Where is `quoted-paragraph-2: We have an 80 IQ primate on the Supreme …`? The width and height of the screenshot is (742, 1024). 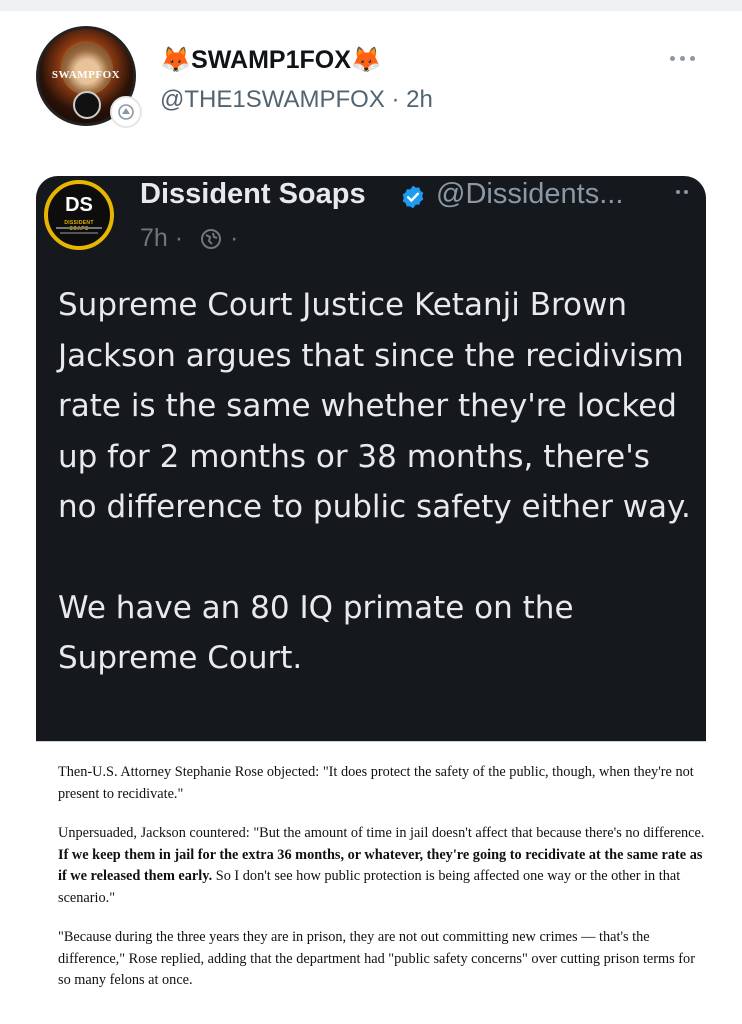
quoted-paragraph-2: We have an 80 IQ primate on the Supreme … is located at coordinates (316, 633).